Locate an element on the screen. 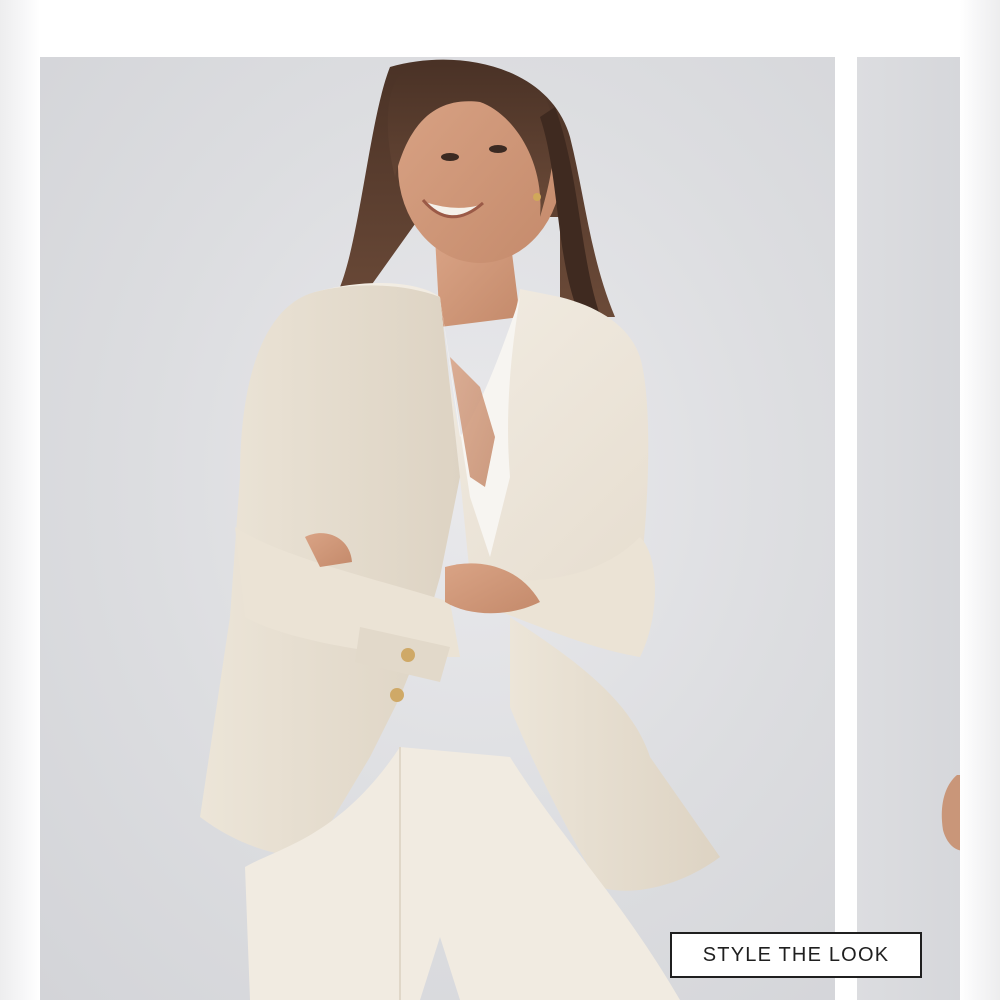 The height and width of the screenshot is (1000, 1000). carousel-edge-right is located at coordinates (980, 500).